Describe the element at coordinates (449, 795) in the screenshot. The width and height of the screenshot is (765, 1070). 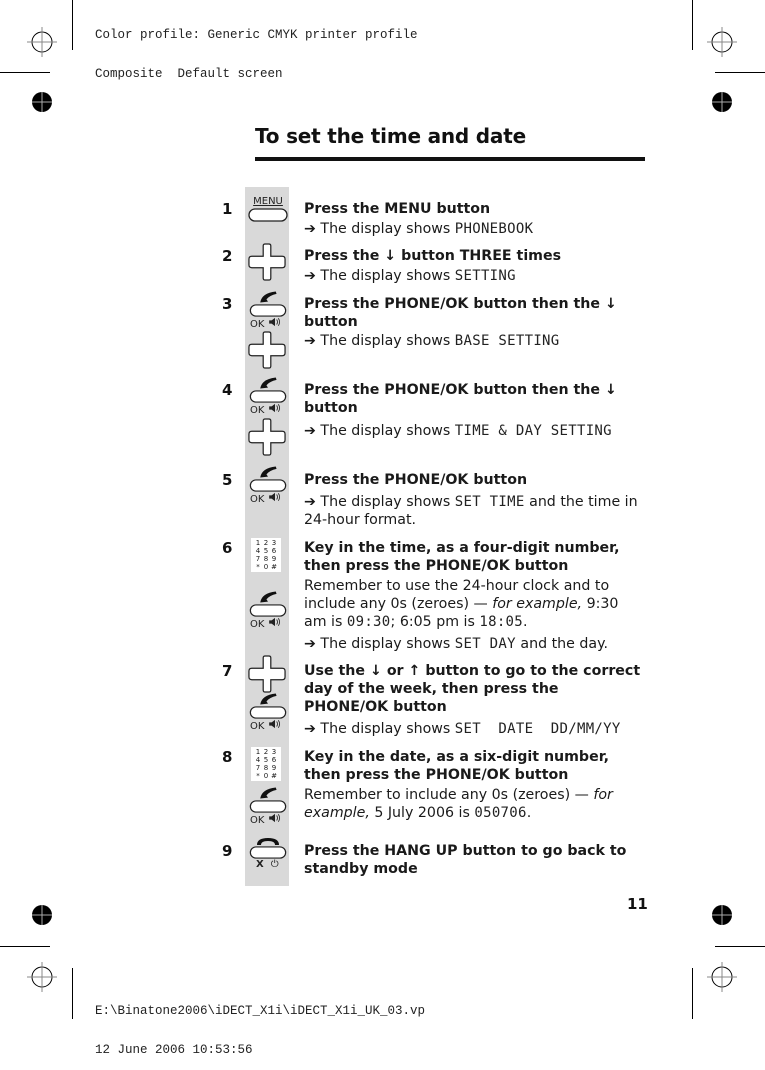
I see `note-pre: Remember to include any 0s (zeroes) —` at that location.